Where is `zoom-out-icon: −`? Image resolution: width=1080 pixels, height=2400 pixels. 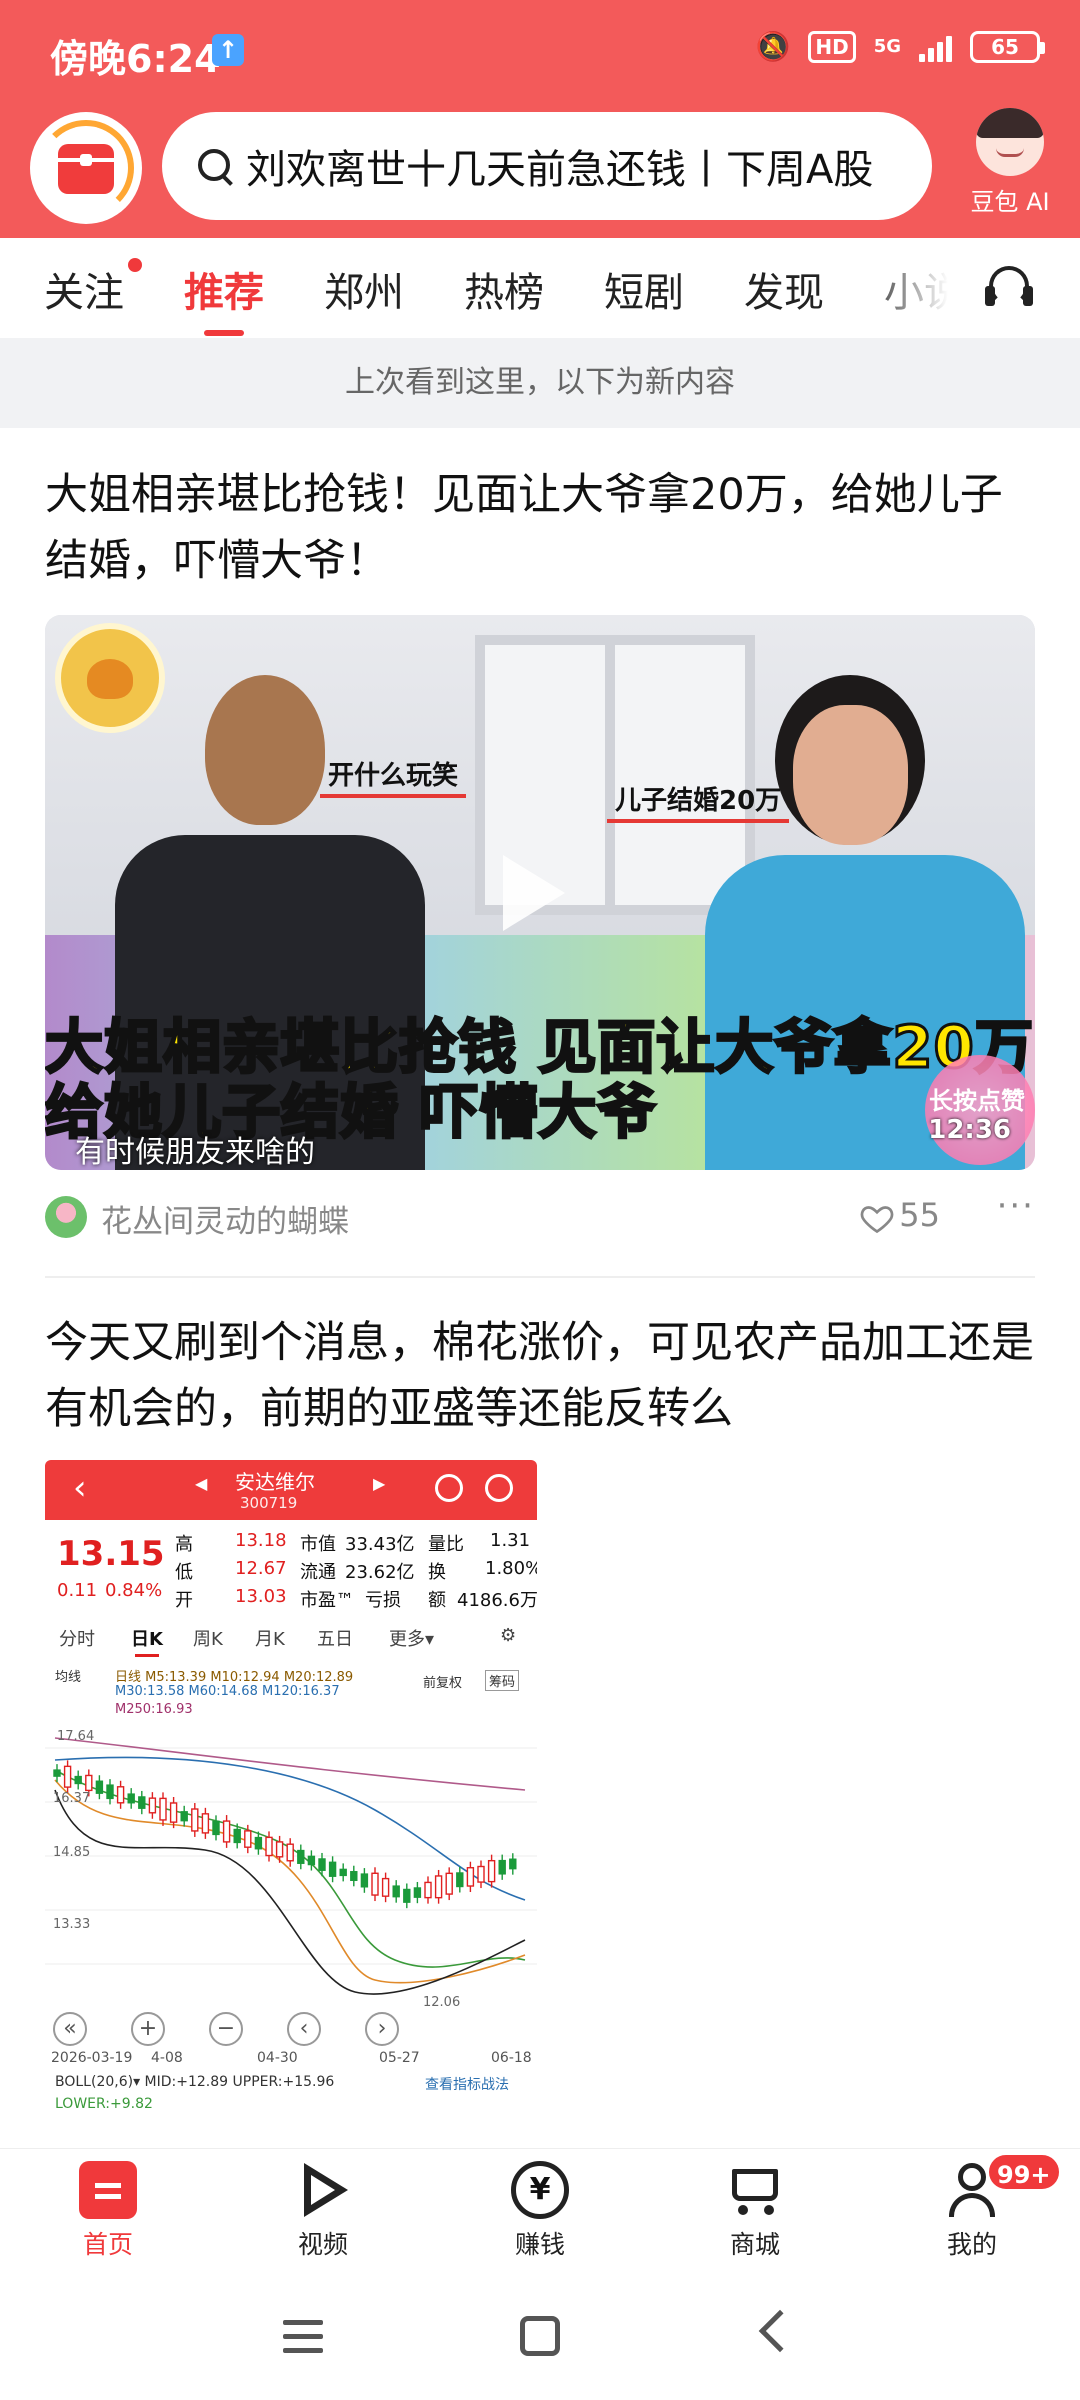
zoom-out-icon: − is located at coordinates (226, 2029).